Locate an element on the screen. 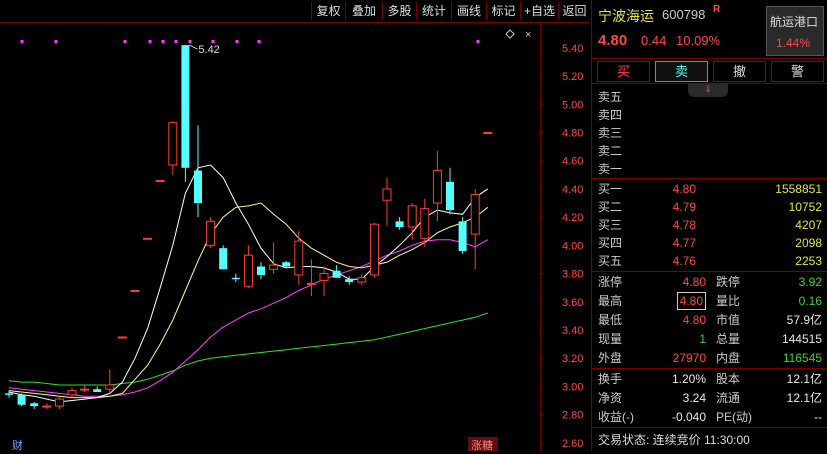  margin-flag: R is located at coordinates (717, 9).